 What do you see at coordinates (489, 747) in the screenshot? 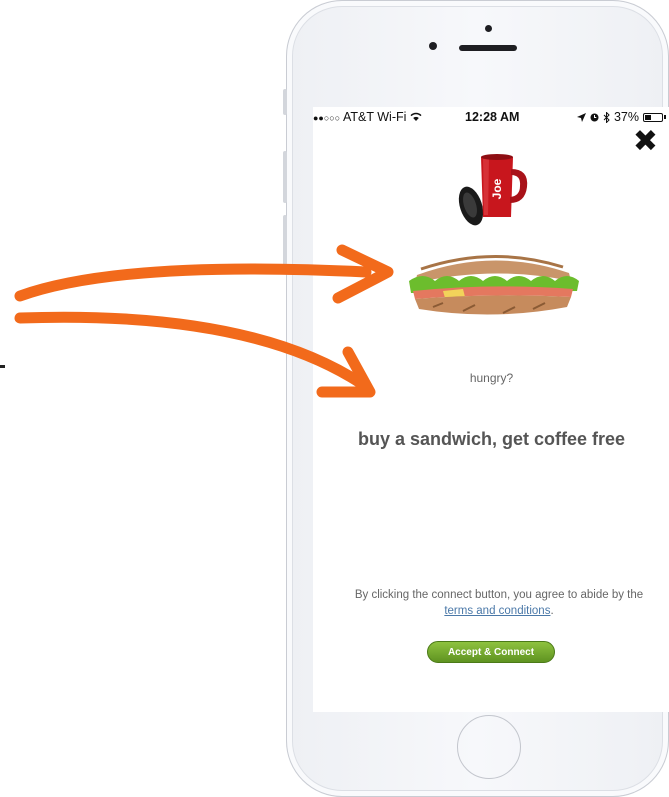
I see `home-button` at bounding box center [489, 747].